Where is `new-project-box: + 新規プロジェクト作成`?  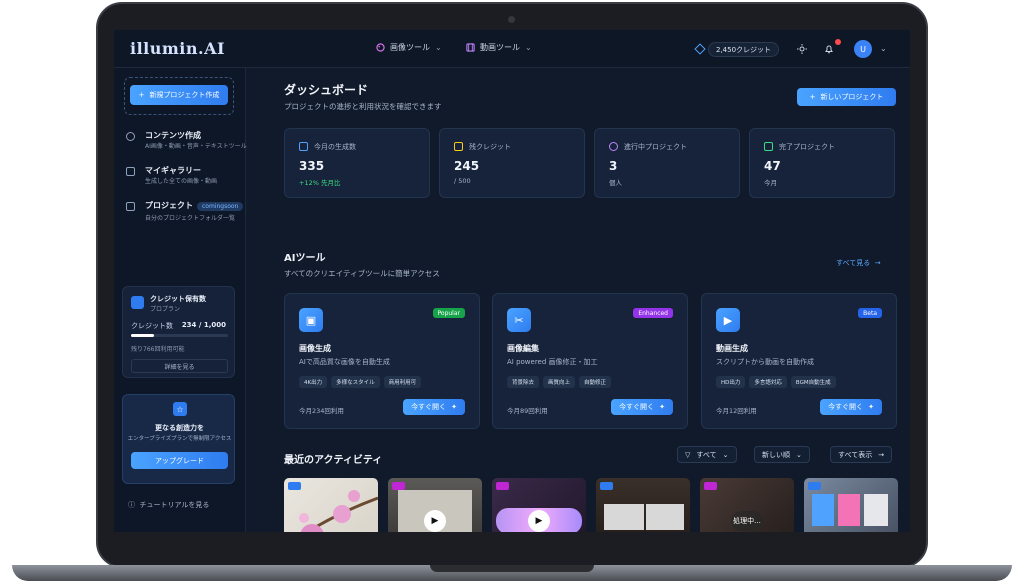 new-project-box: + 新規プロジェクト作成 is located at coordinates (179, 96).